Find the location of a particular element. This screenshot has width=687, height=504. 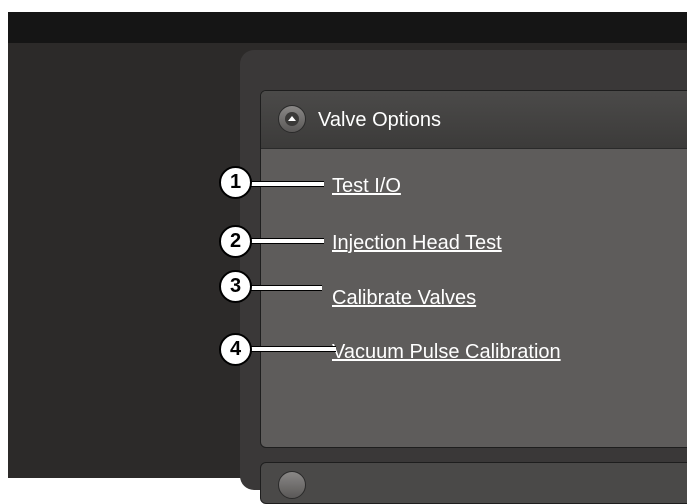

expand-icon is located at coordinates (292, 485).